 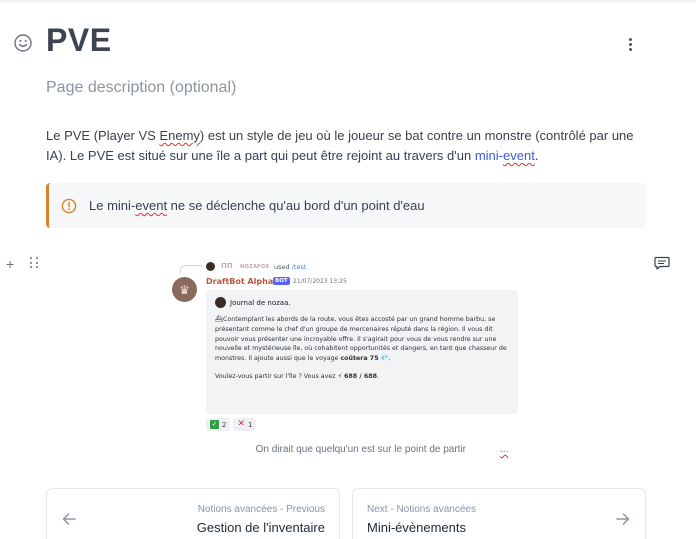 I want to click on reply-used-label: used, so click(x=282, y=267).